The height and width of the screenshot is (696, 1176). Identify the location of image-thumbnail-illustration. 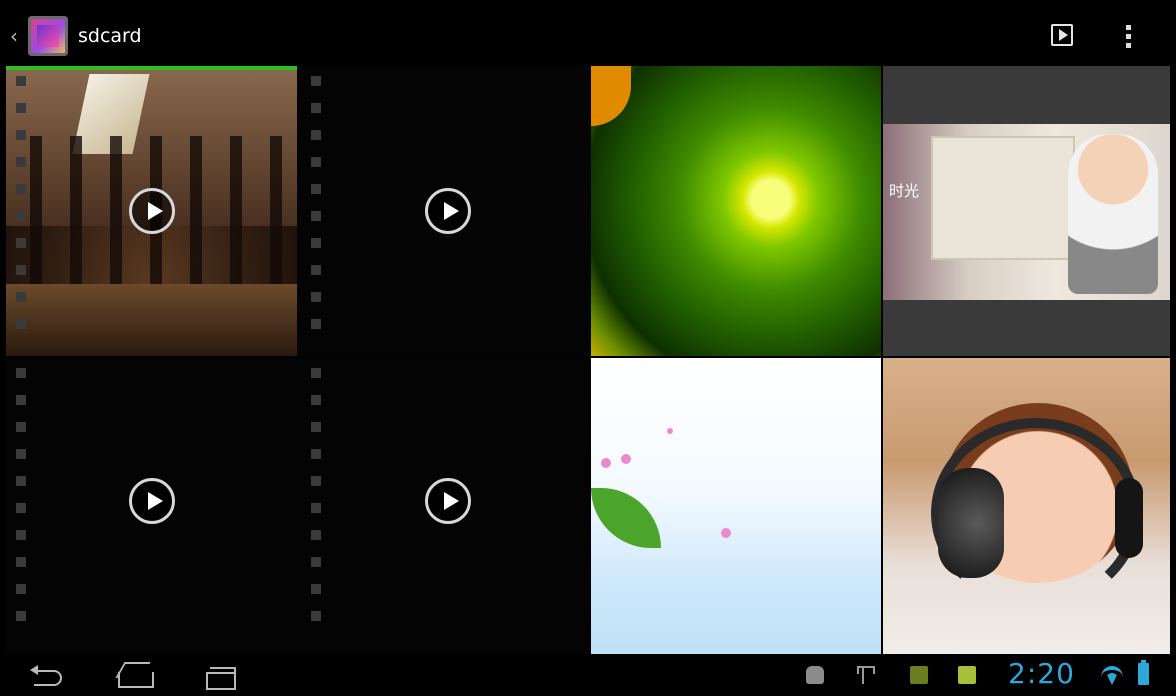
(736, 506).